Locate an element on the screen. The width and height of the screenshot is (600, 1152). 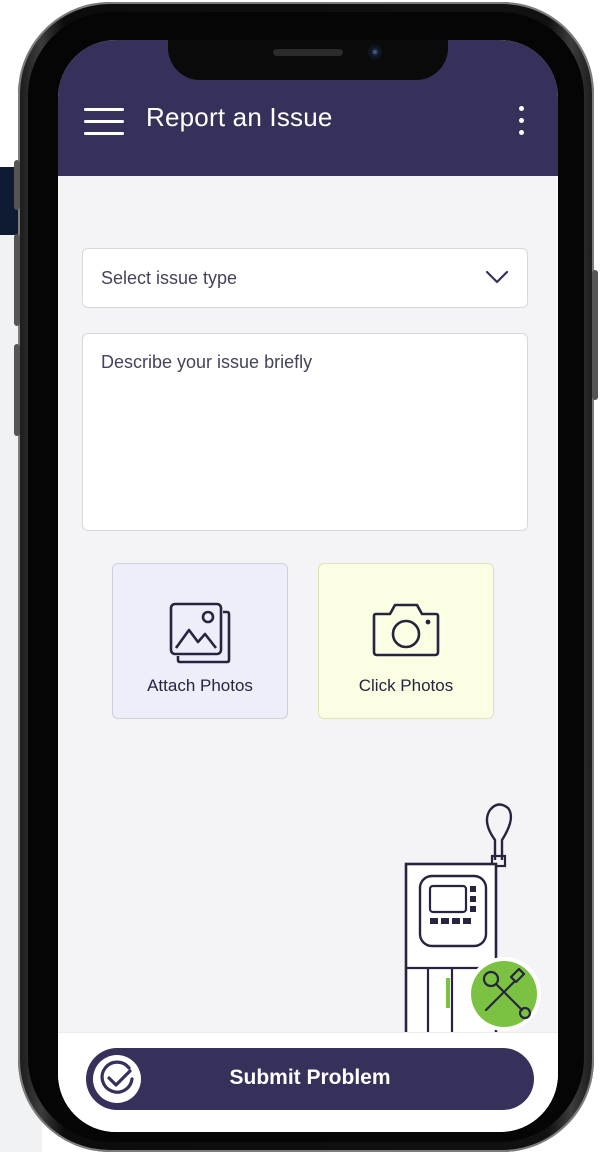
issue-type-select: Select issue type is located at coordinates (305, 278).